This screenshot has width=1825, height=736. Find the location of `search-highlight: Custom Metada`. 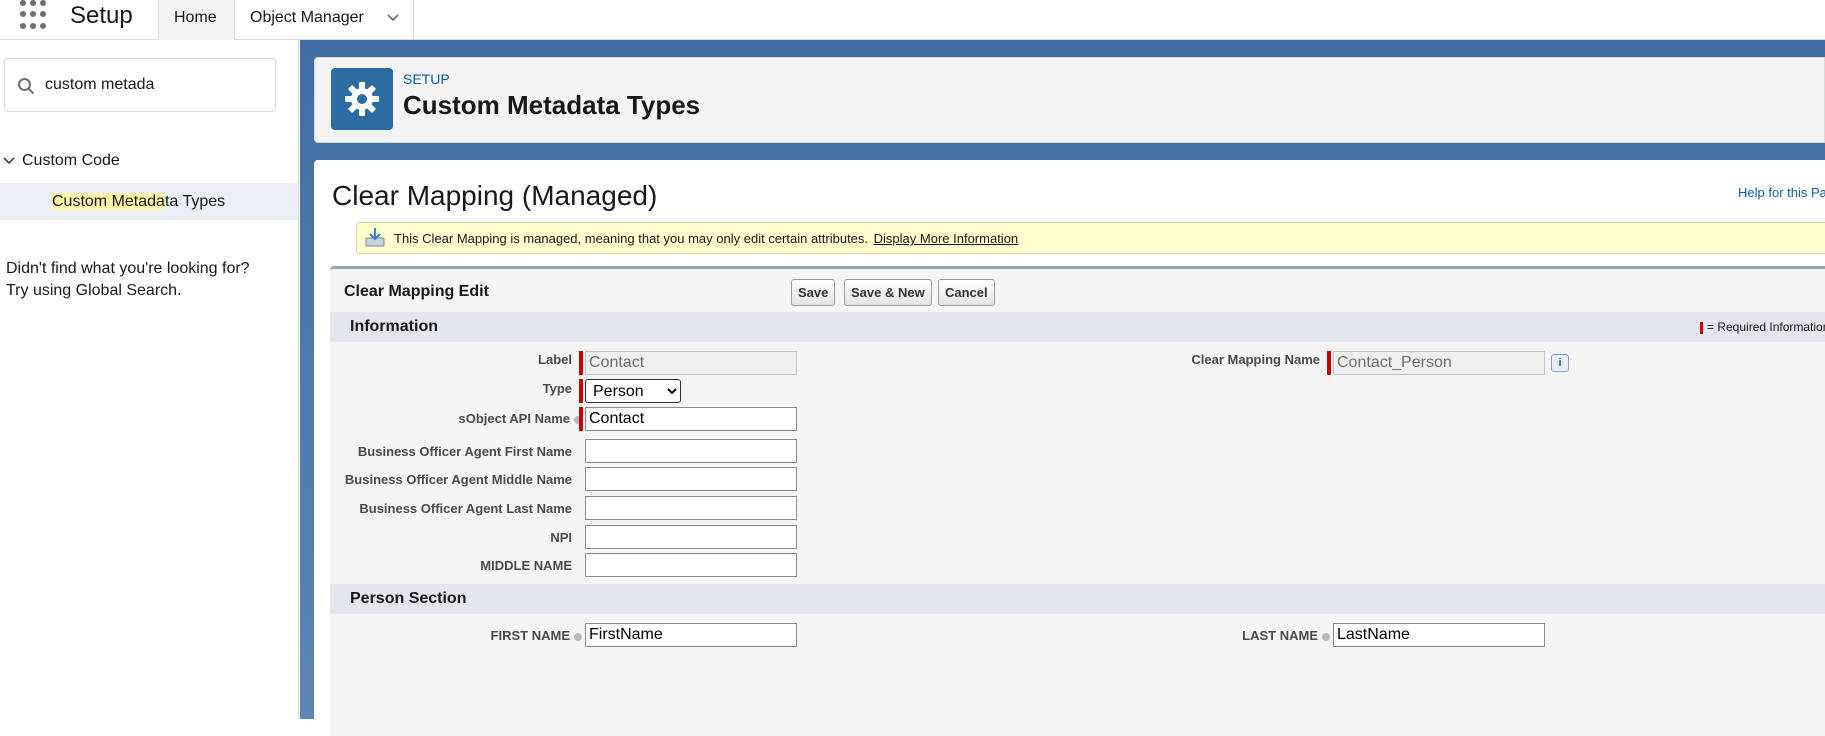

search-highlight: Custom Metada is located at coordinates (108, 201).